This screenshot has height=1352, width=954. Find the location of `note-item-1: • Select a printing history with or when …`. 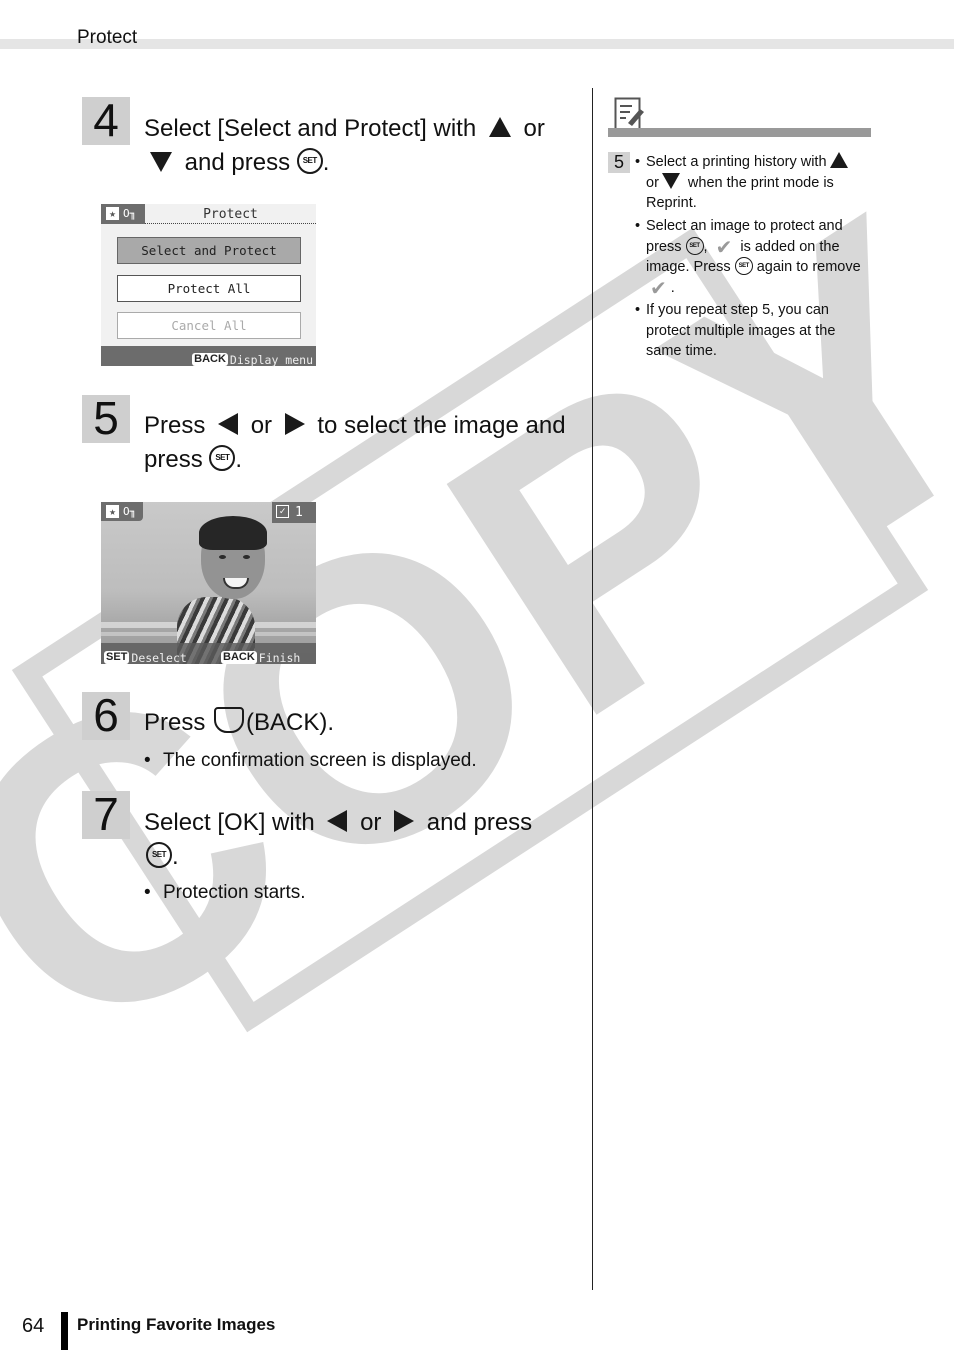

note-item-1: • Select a printing history with or when … is located at coordinates (753, 183).